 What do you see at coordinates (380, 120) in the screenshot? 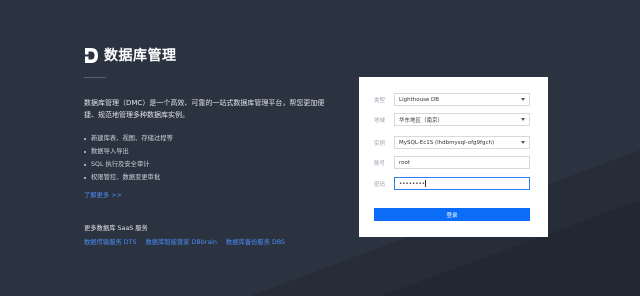
I see `region-label: 地域` at bounding box center [380, 120].